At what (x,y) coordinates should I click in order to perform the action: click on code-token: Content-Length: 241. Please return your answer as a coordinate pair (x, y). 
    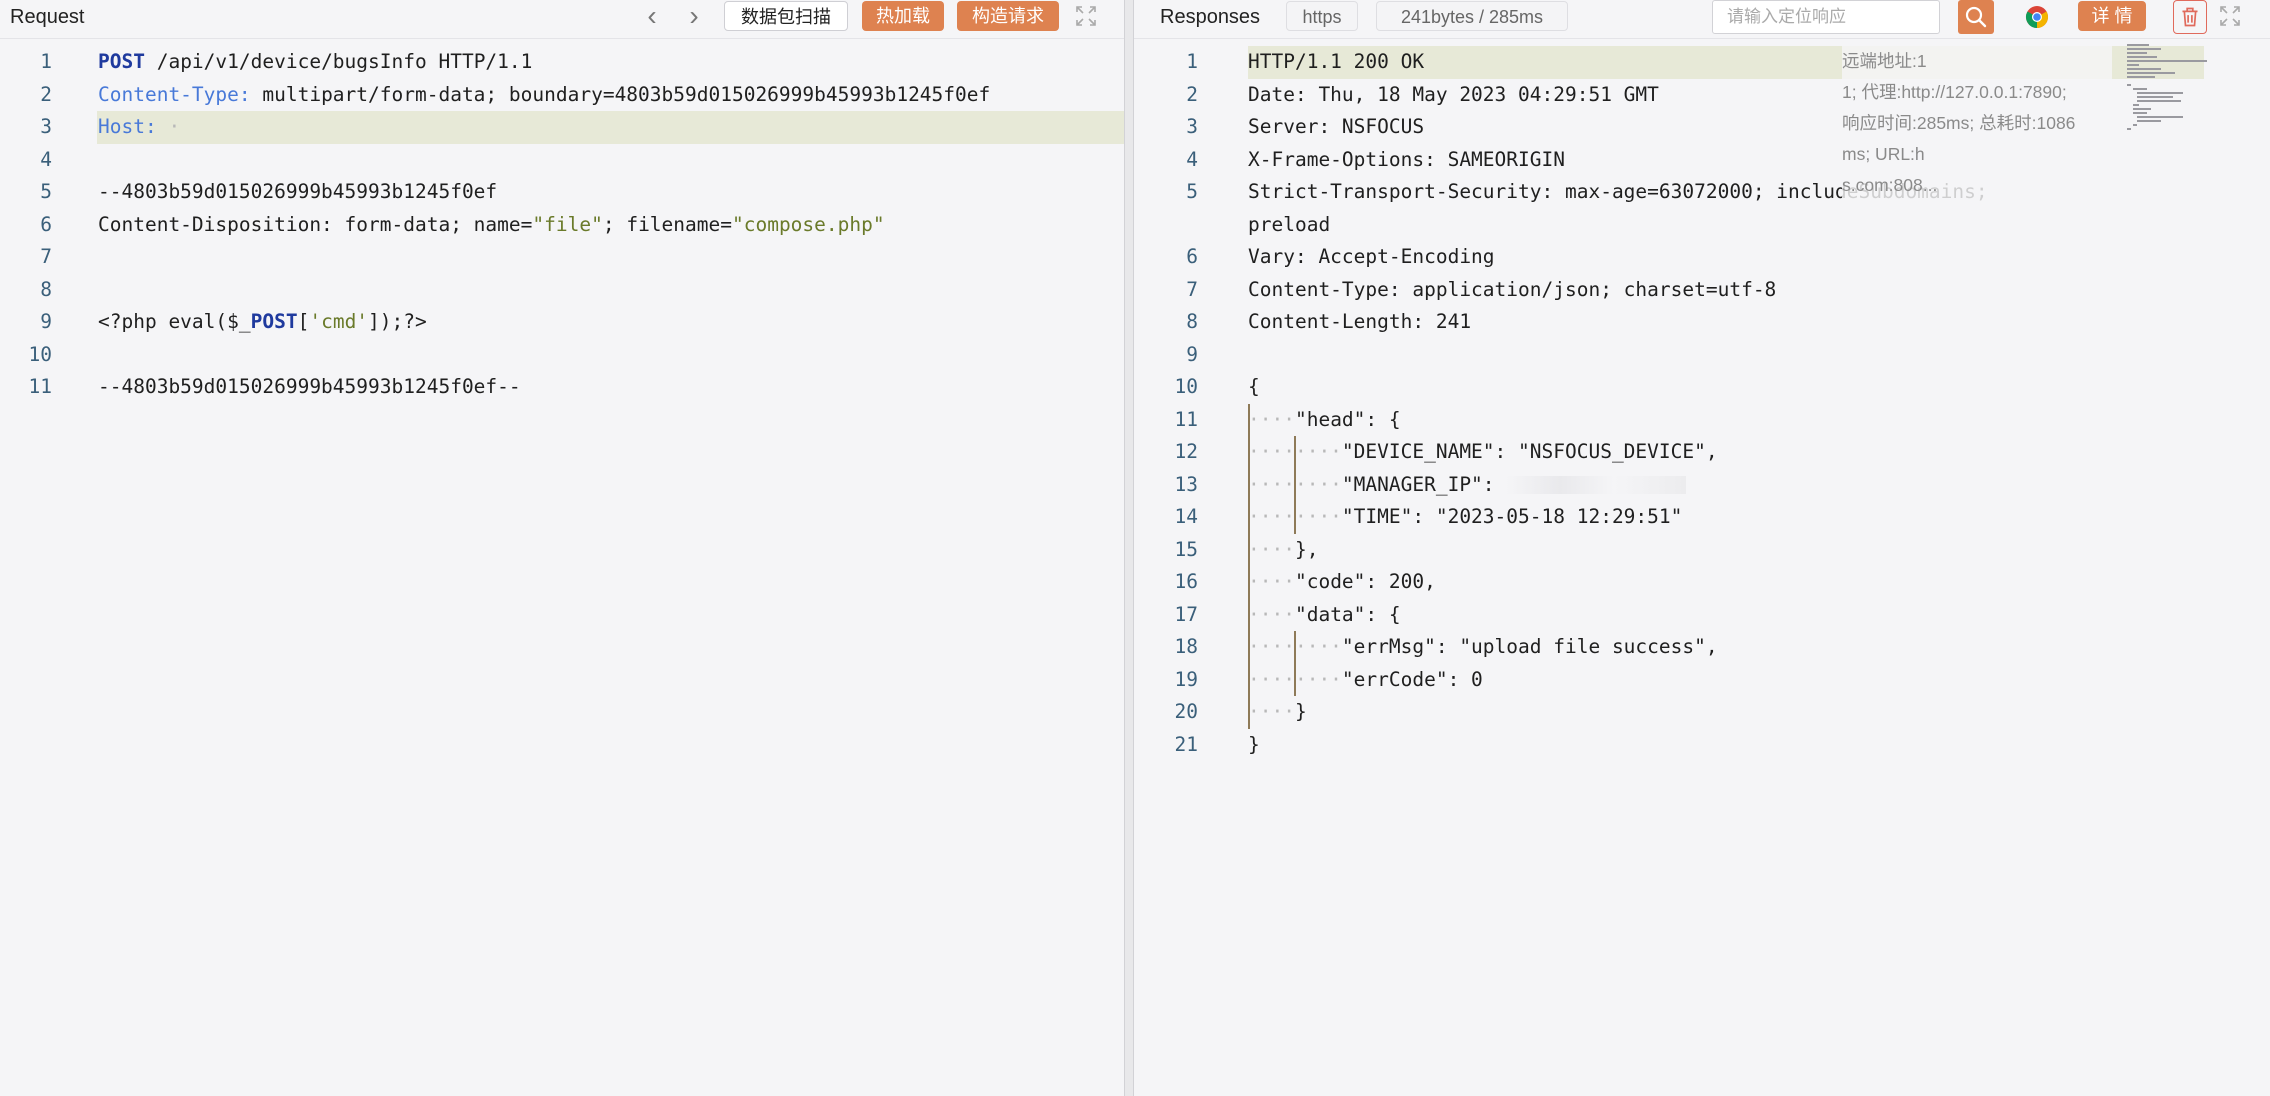
    Looking at the image, I should click on (1360, 321).